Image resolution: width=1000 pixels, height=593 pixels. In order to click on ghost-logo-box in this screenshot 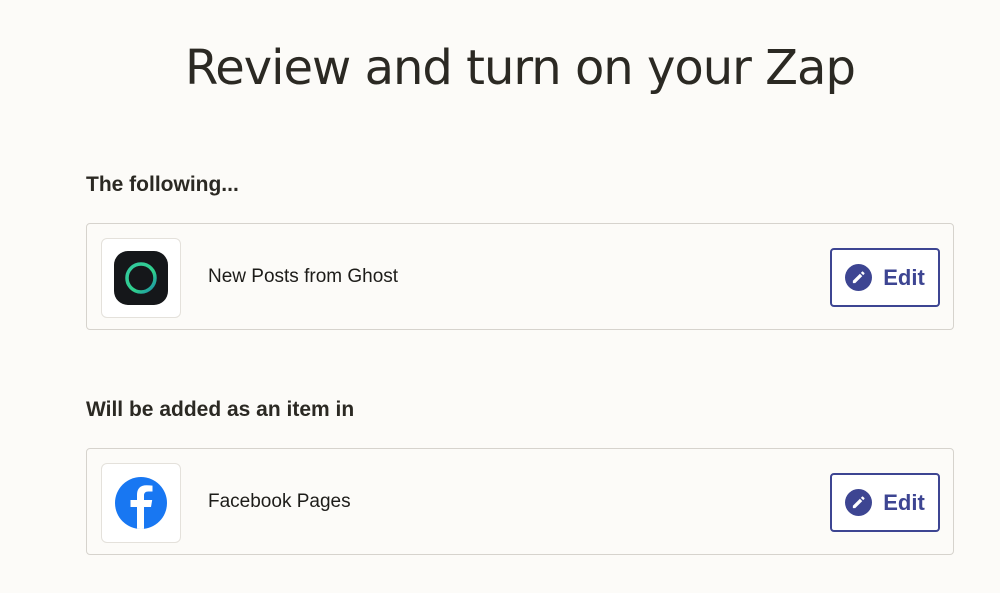, I will do `click(141, 278)`.